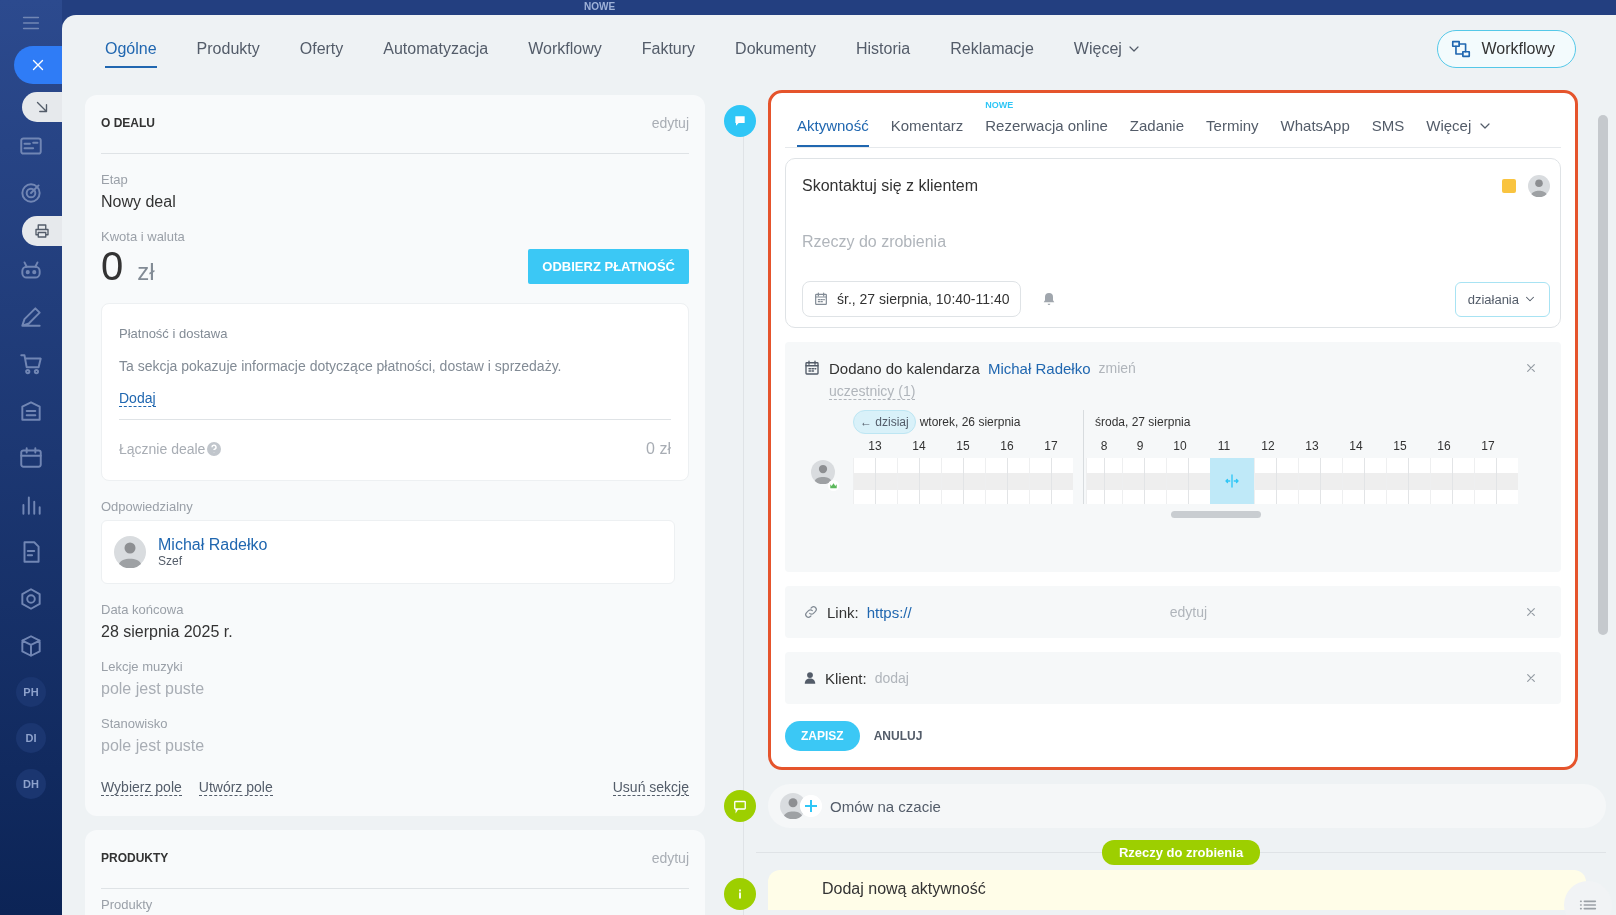 This screenshot has width=1616, height=915. What do you see at coordinates (42, 107) in the screenshot?
I see `arrow-button` at bounding box center [42, 107].